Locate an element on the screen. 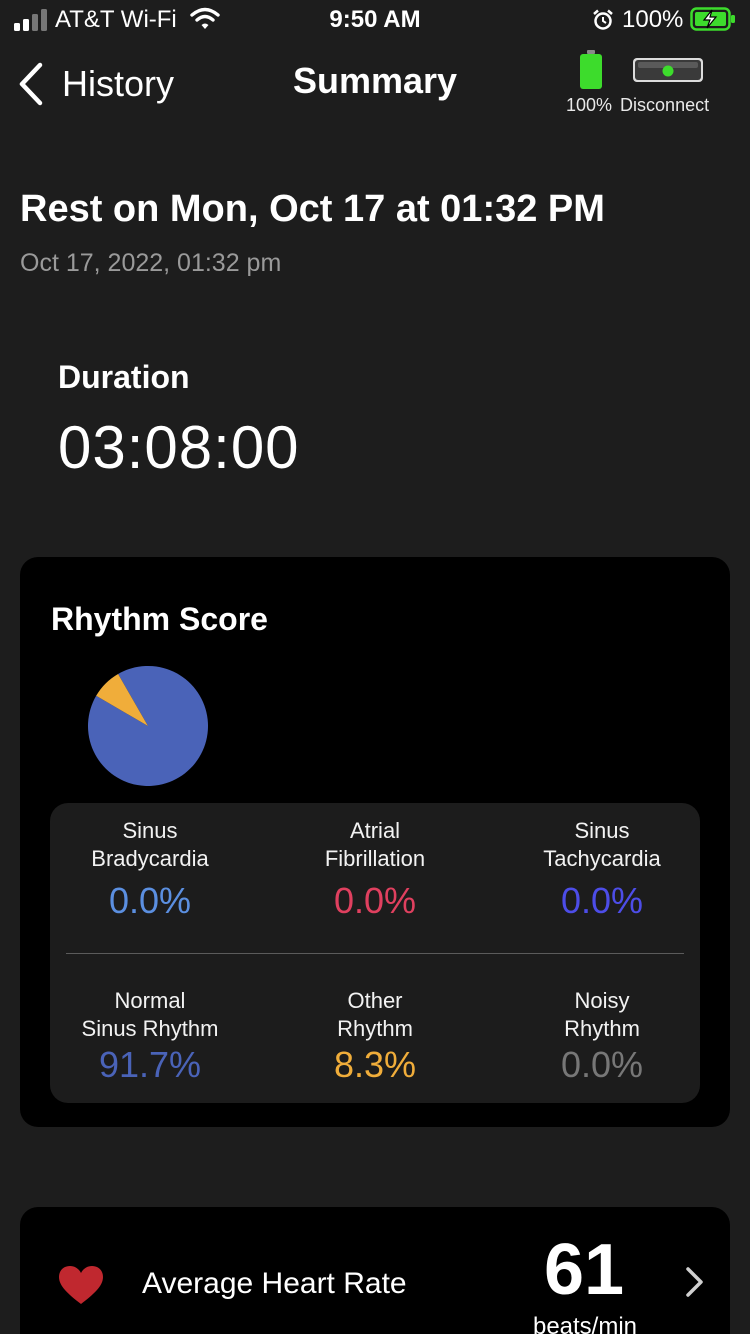  stat-label: Bradycardia is located at coordinates (150, 858).